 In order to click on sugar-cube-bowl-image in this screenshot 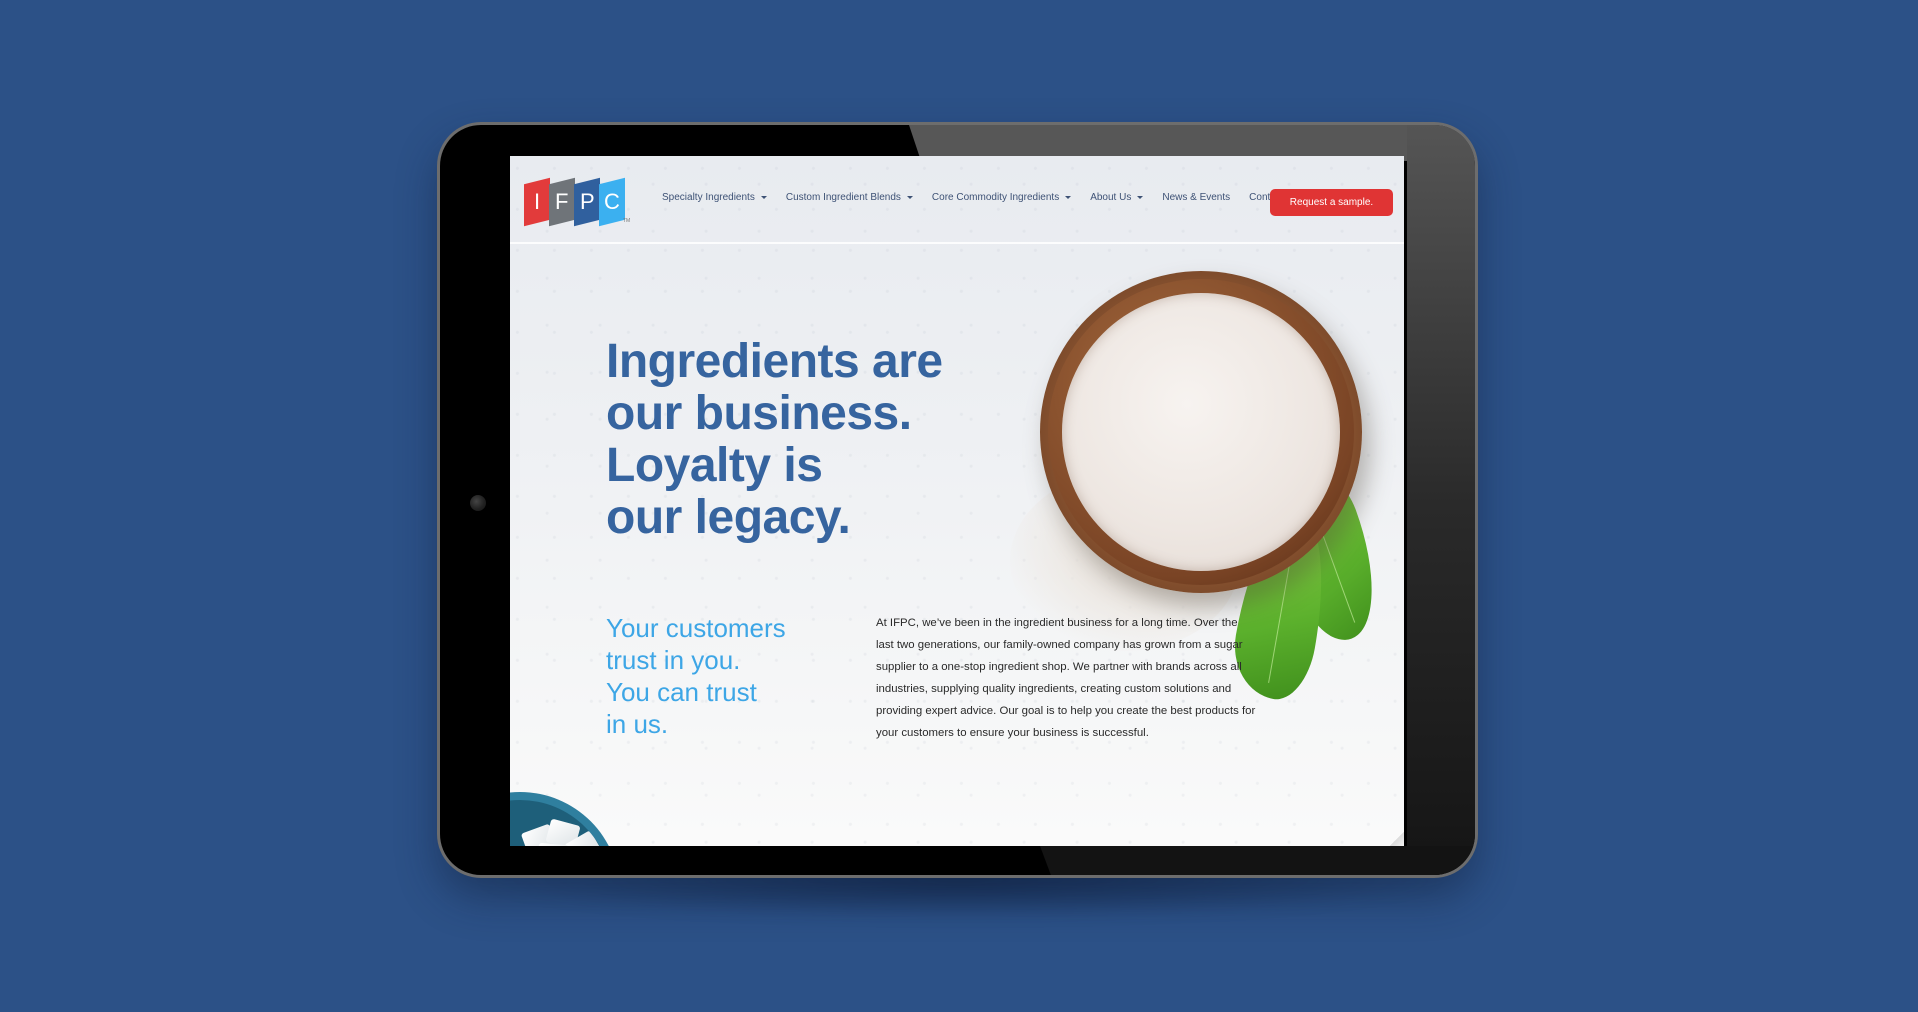, I will do `click(565, 819)`.